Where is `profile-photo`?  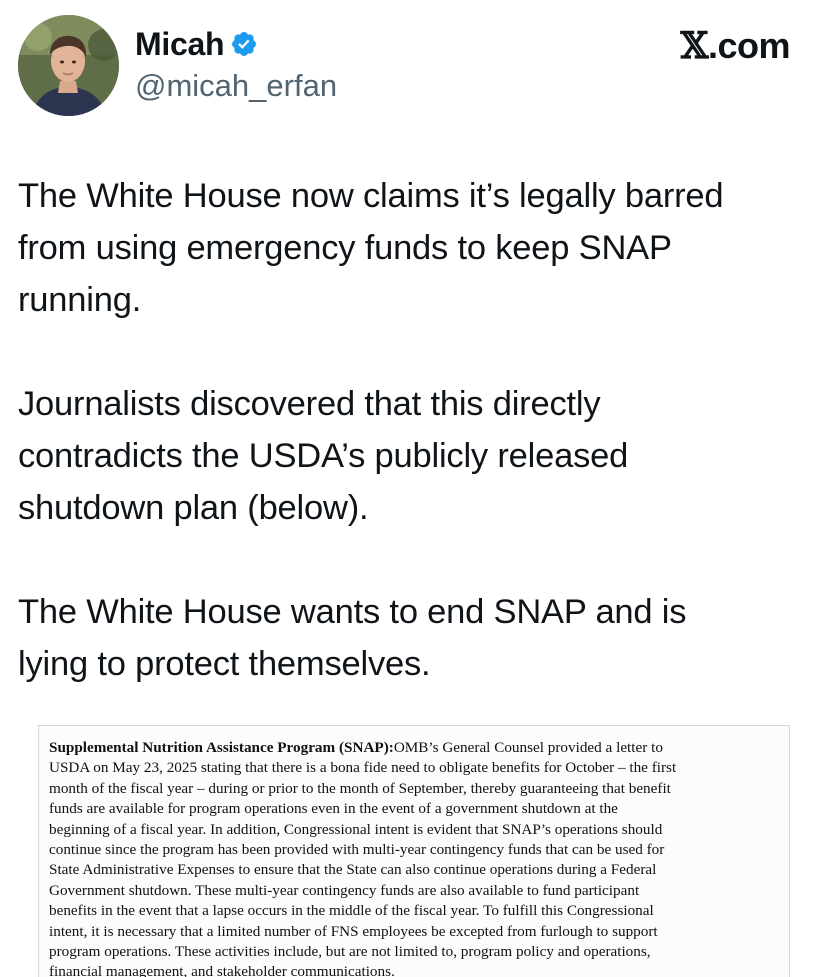
profile-photo is located at coordinates (68, 65).